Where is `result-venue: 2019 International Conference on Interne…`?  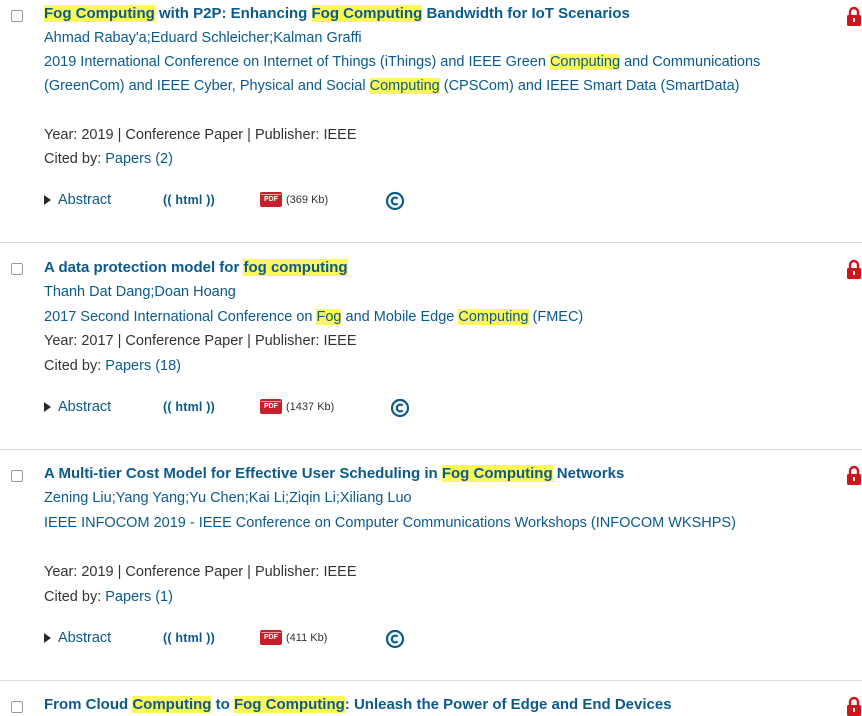 result-venue: 2019 International Conference on Interne… is located at coordinates (439, 74).